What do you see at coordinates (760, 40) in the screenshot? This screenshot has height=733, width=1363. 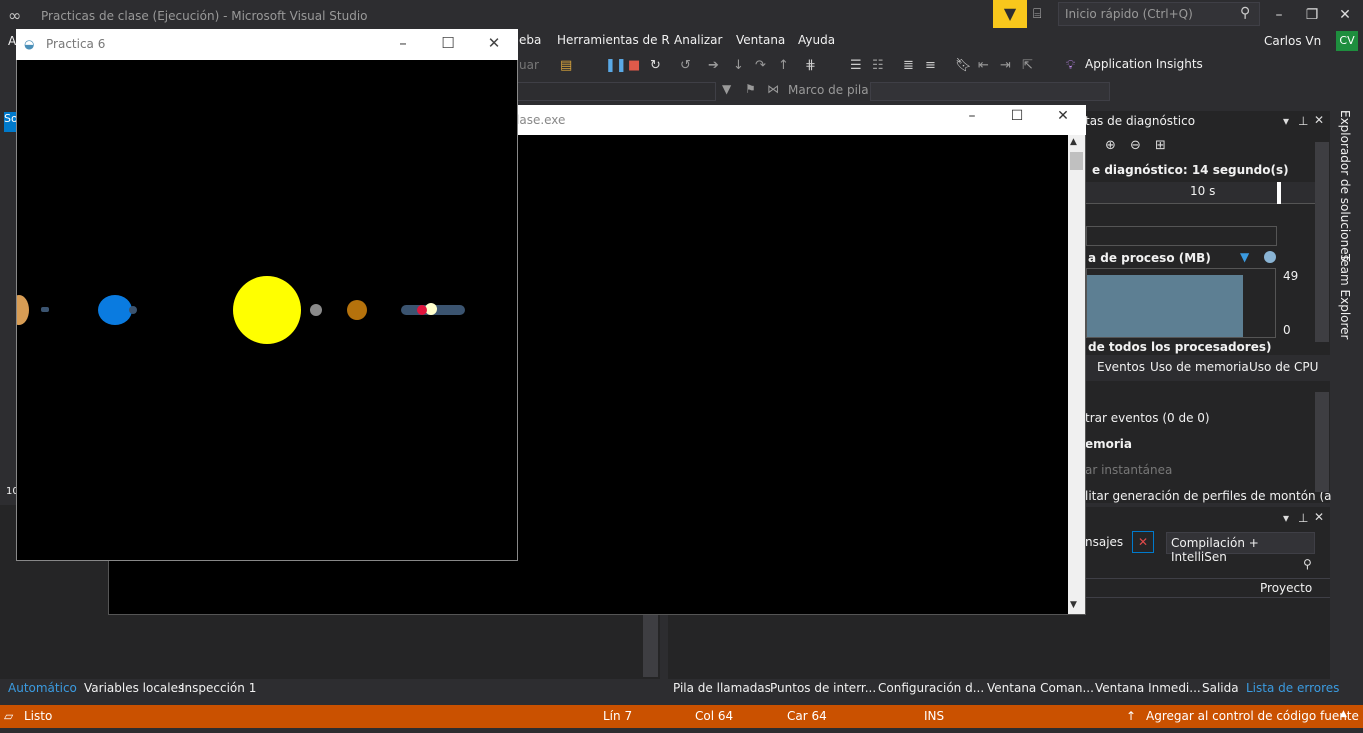 I see `menu-item-ventana: Ventana` at bounding box center [760, 40].